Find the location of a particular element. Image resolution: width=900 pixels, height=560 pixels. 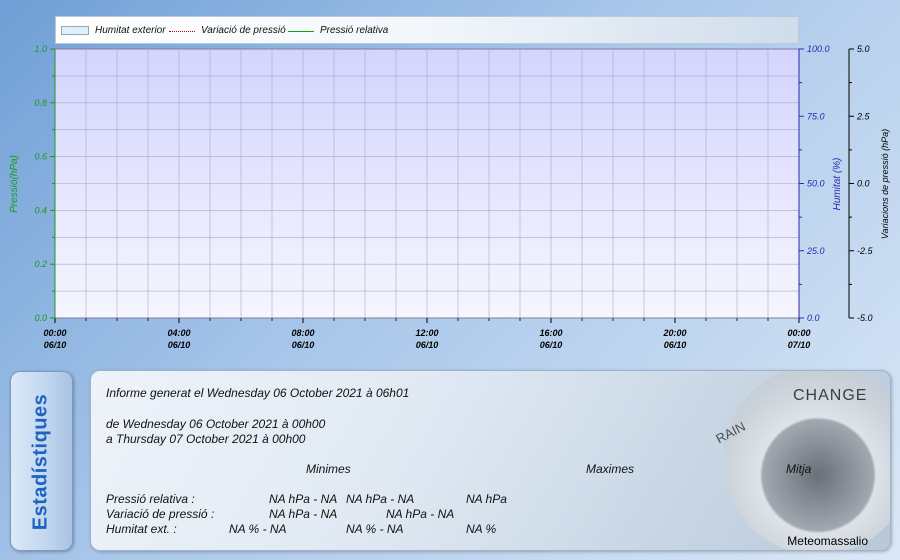

row-max-pressure-variation: NA hPa - NA is located at coordinates (420, 514).